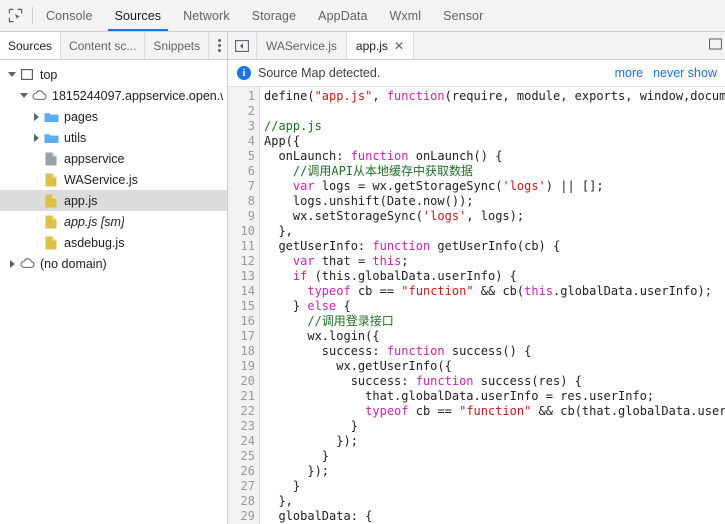 The height and width of the screenshot is (524, 725). What do you see at coordinates (241, 486) in the screenshot?
I see `line-number: 27` at bounding box center [241, 486].